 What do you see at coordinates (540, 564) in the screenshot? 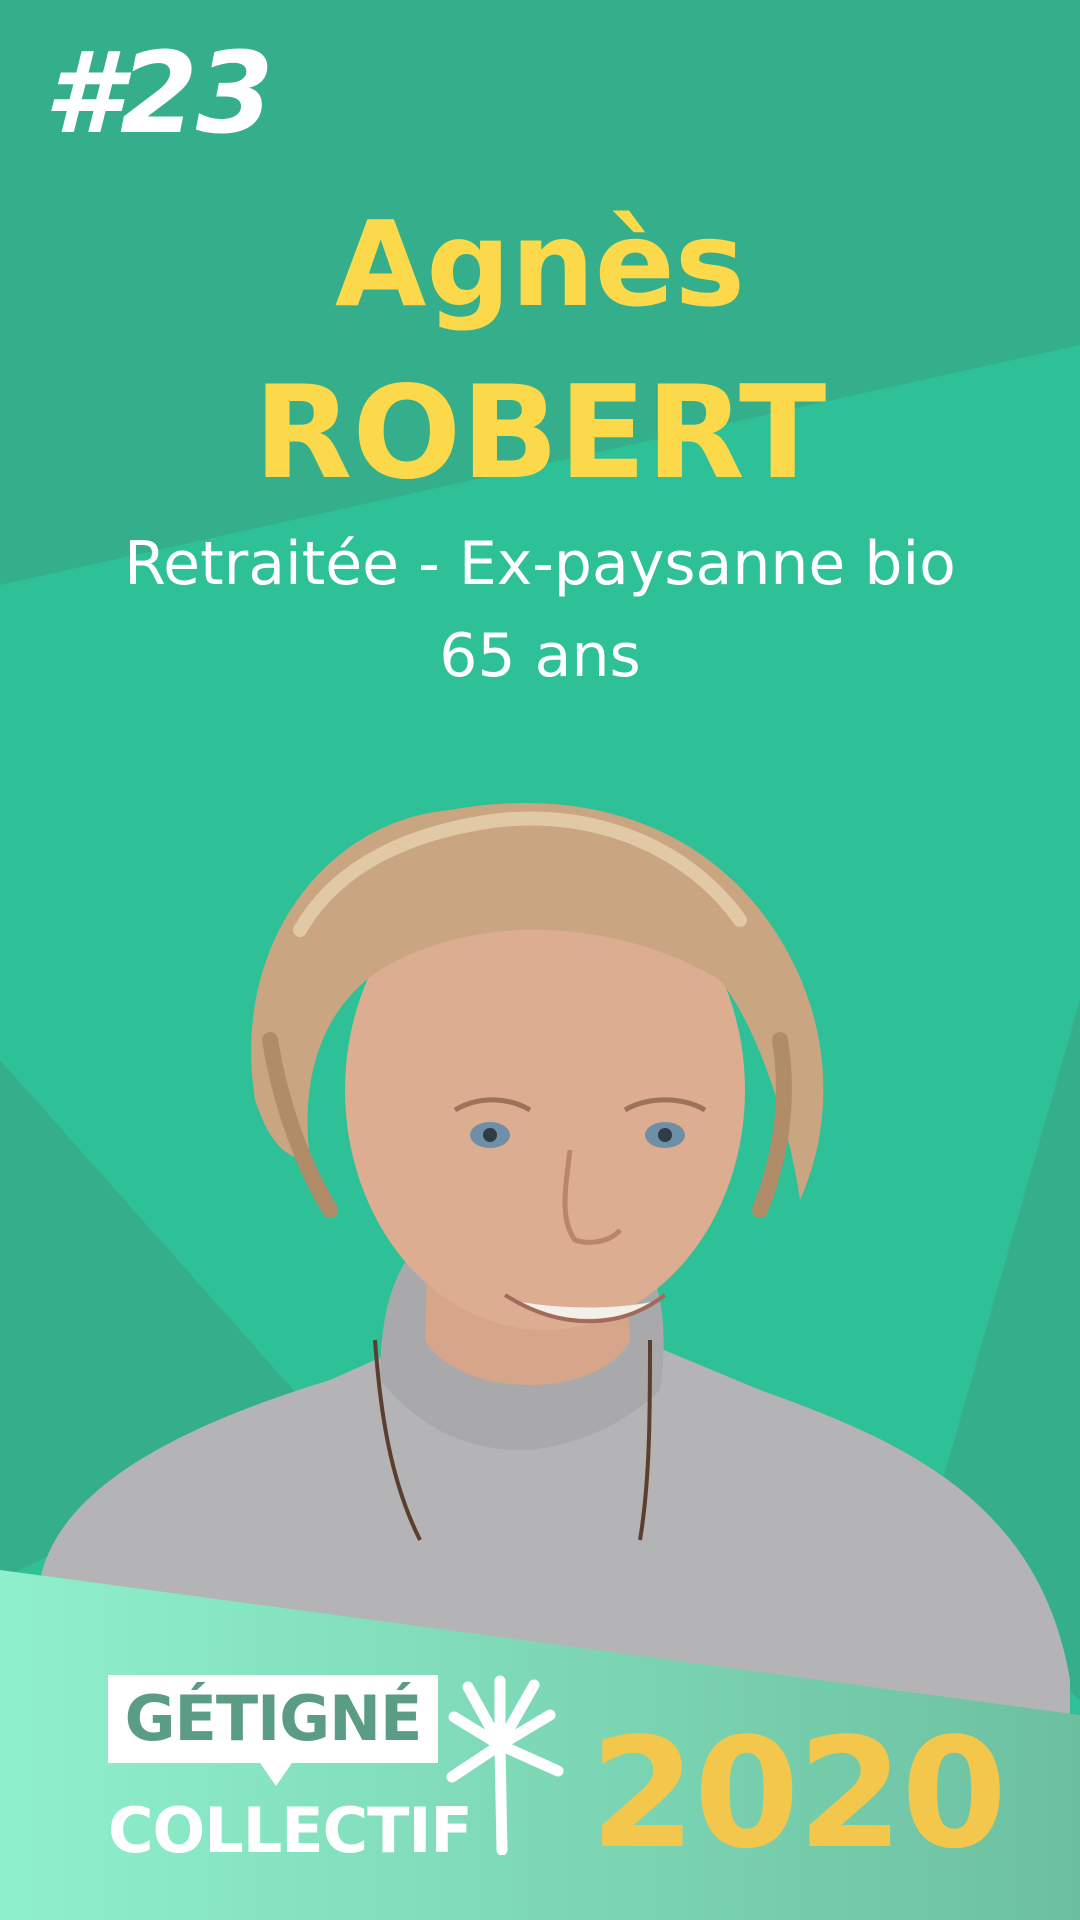
I see `occupation: Retraitée - Ex-paysanne bio` at bounding box center [540, 564].